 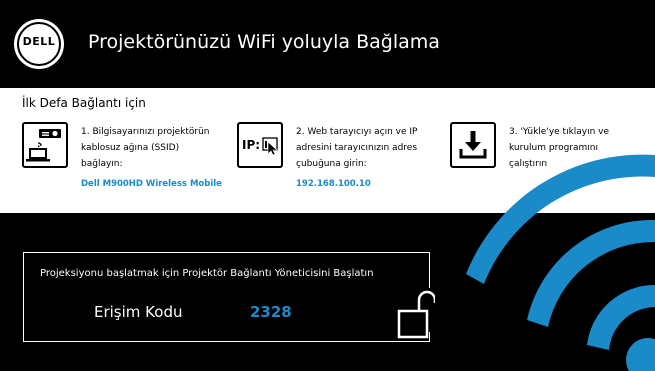 What do you see at coordinates (271, 312) in the screenshot?
I see `access-code-value: 2328` at bounding box center [271, 312].